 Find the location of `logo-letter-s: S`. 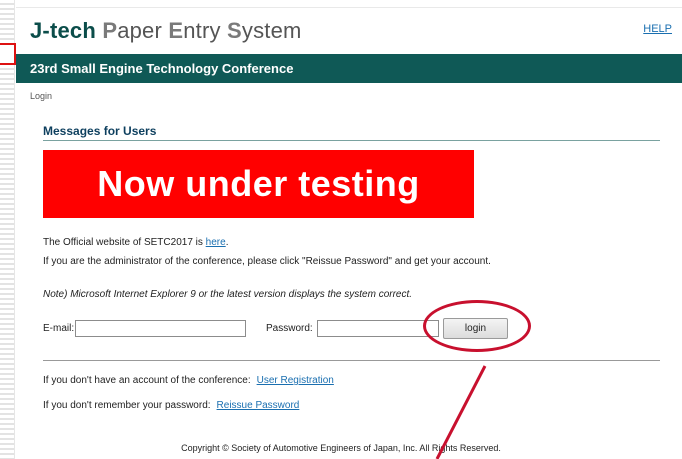

logo-letter-s: S is located at coordinates (234, 30).